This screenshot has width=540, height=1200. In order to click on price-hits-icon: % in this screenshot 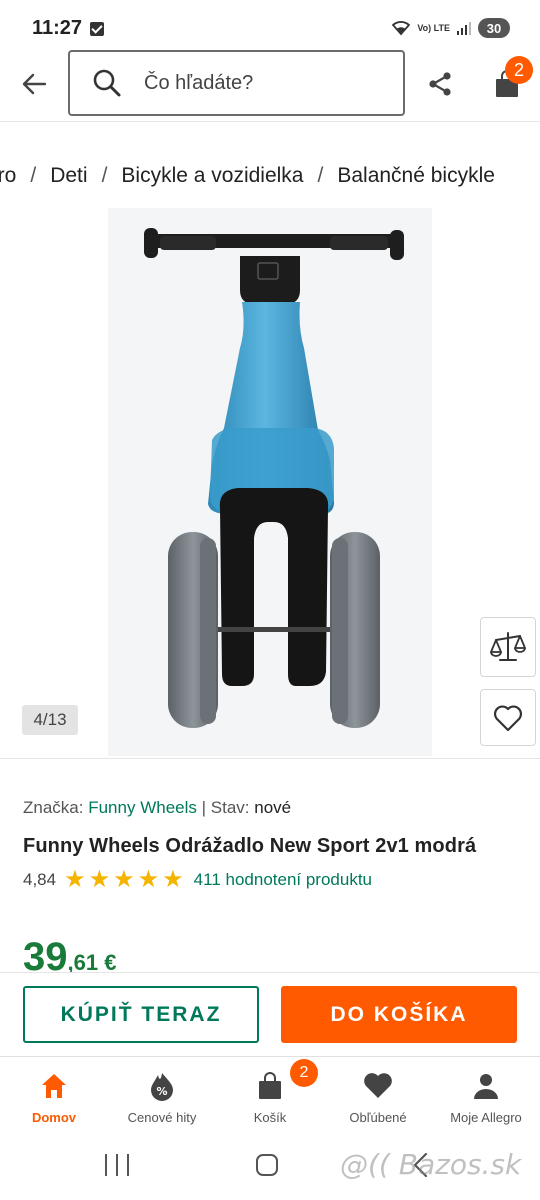, I will do `click(162, 1087)`.